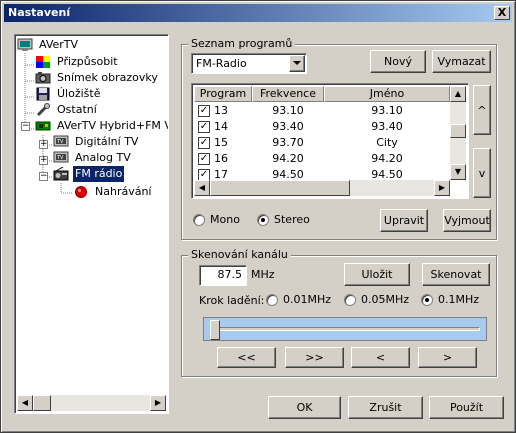 The height and width of the screenshot is (433, 516). Describe the element at coordinates (43, 126) in the screenshot. I see `tuner-card-icon` at that location.